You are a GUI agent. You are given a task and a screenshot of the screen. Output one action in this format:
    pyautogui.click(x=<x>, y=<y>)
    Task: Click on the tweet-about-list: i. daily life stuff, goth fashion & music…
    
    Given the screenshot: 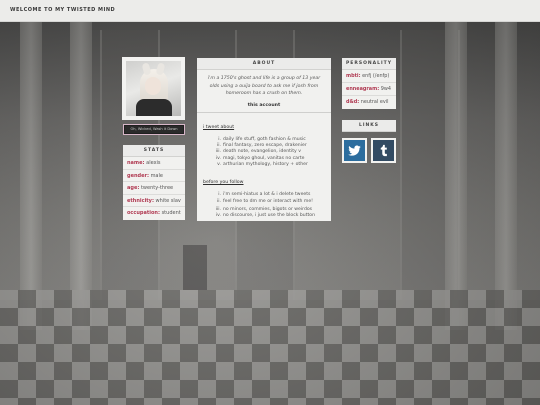 What is the action you would take?
    pyautogui.click(x=268, y=152)
    